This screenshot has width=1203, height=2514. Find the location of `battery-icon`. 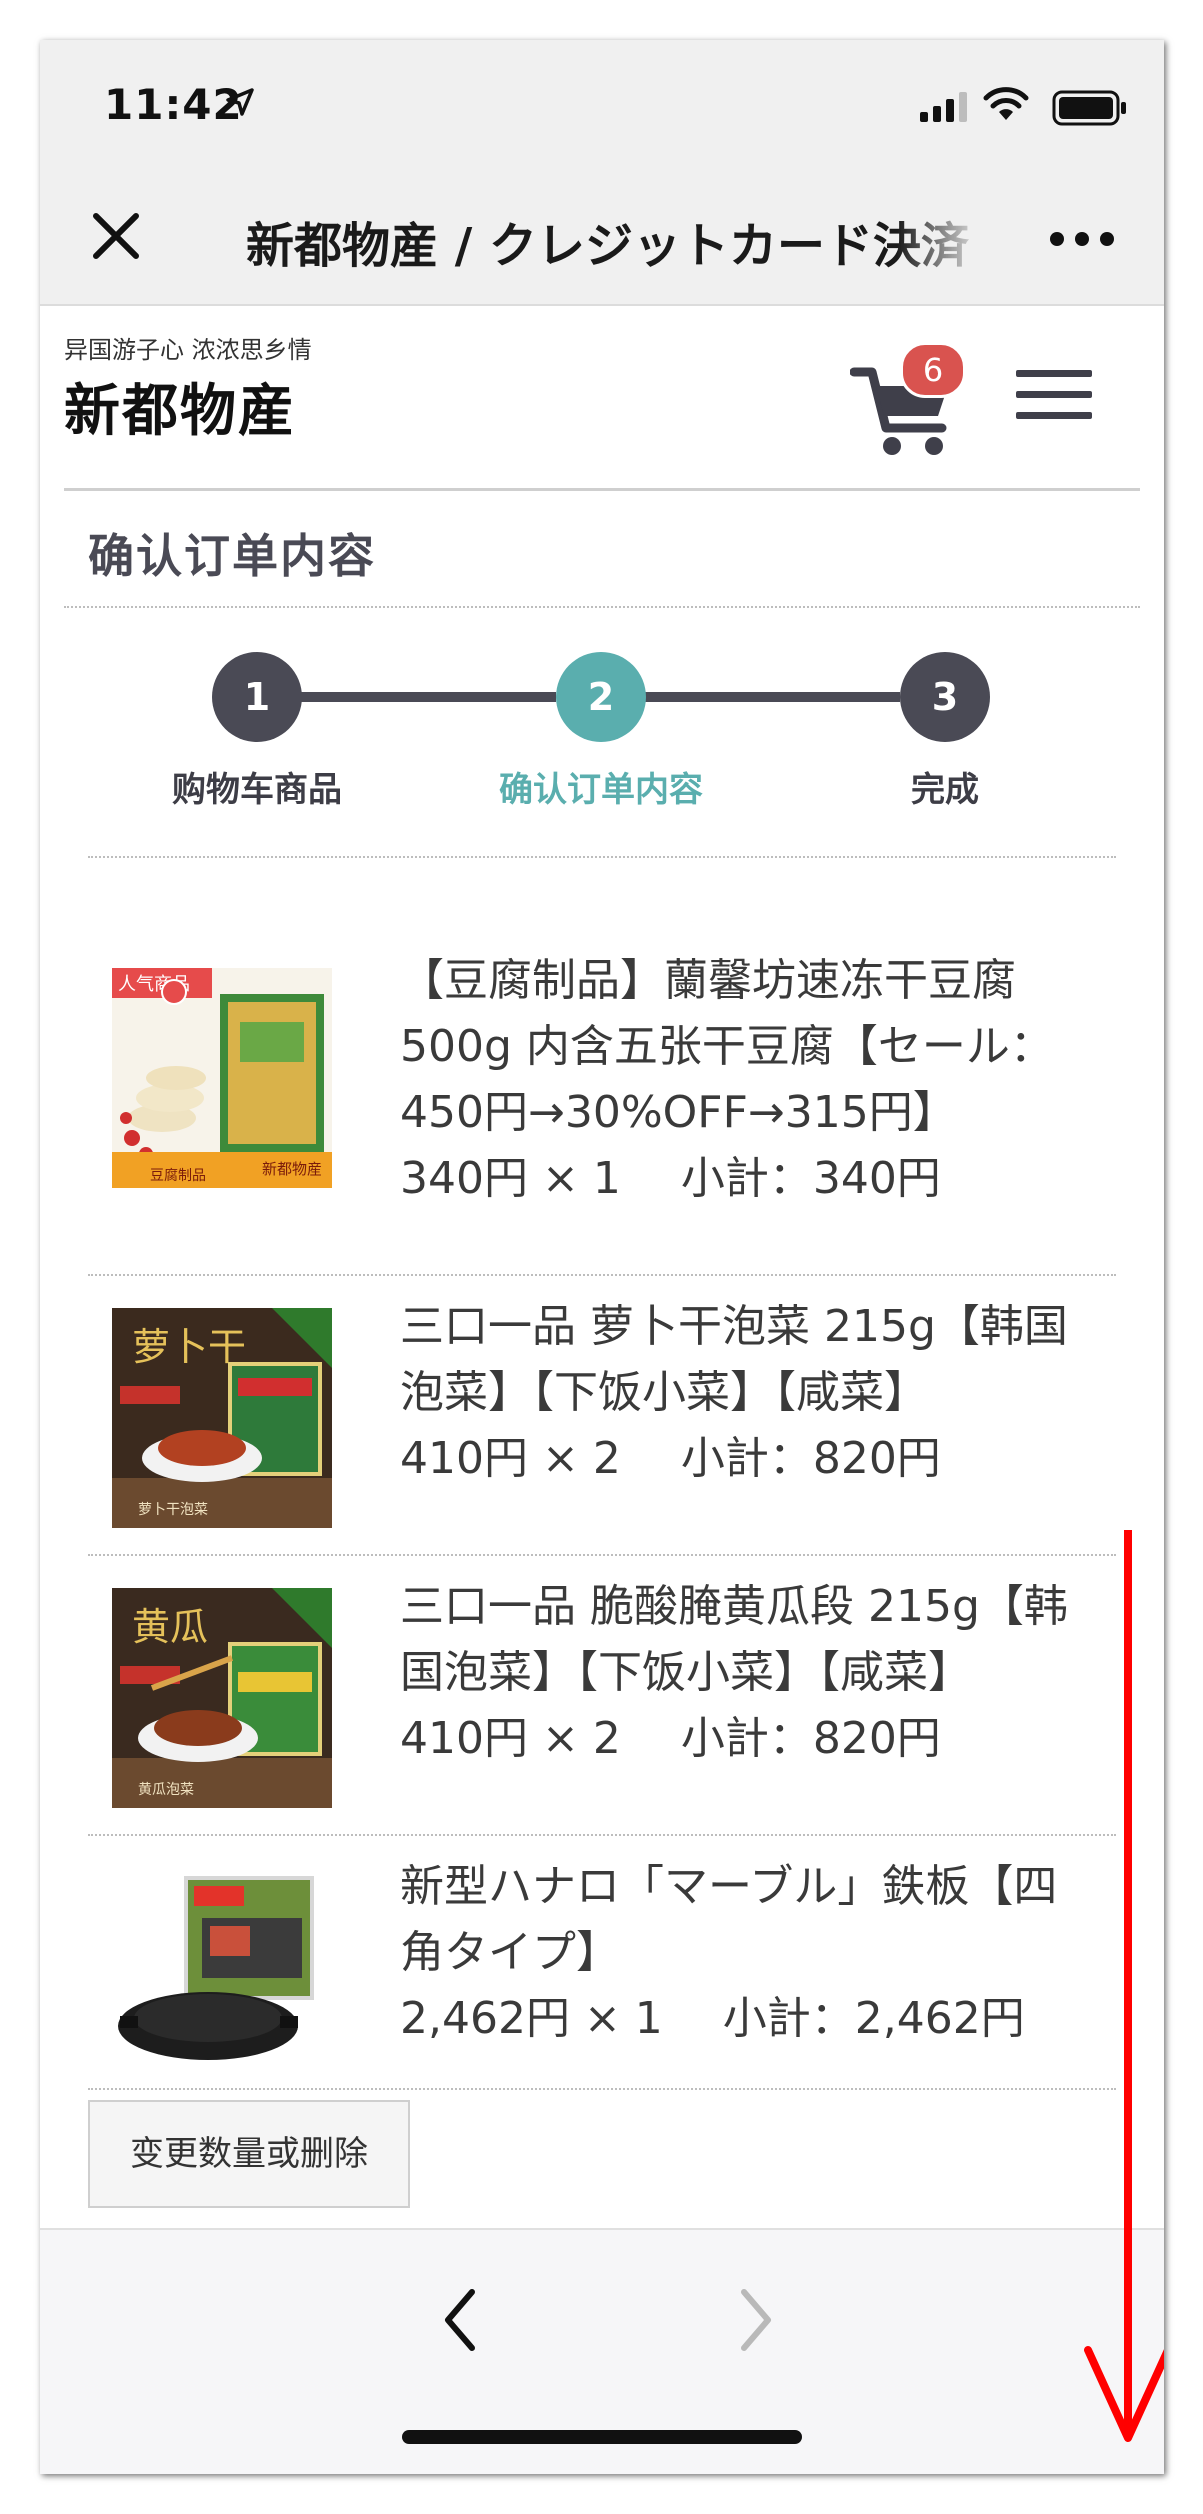

battery-icon is located at coordinates (1089, 108).